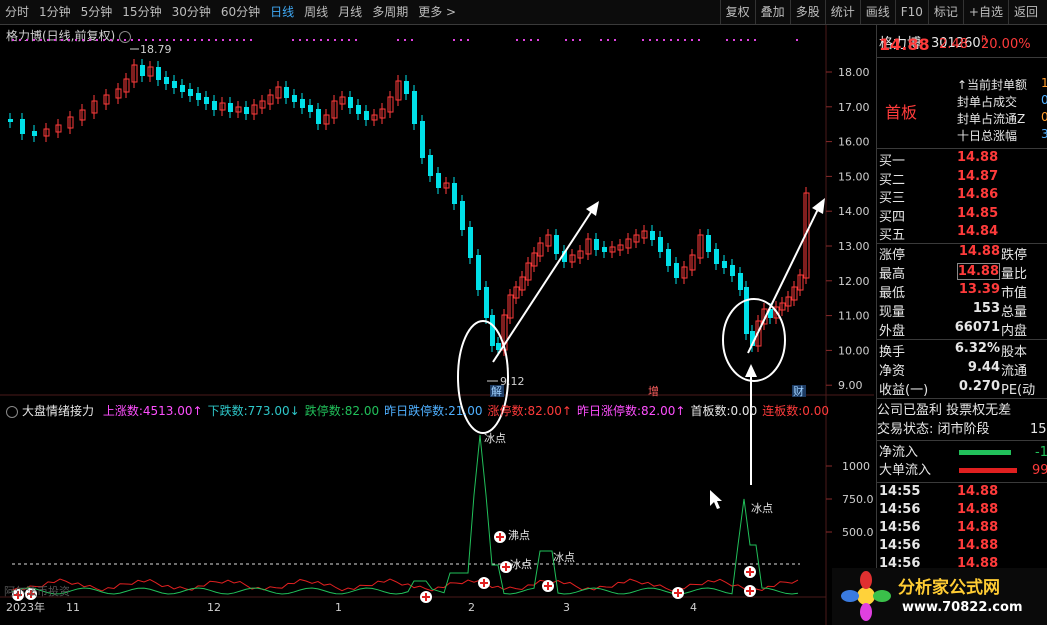  Describe the element at coordinates (957, 388) in the screenshot. I see `quote-stat-row: 收益(一) 0.270 PE(动` at that location.